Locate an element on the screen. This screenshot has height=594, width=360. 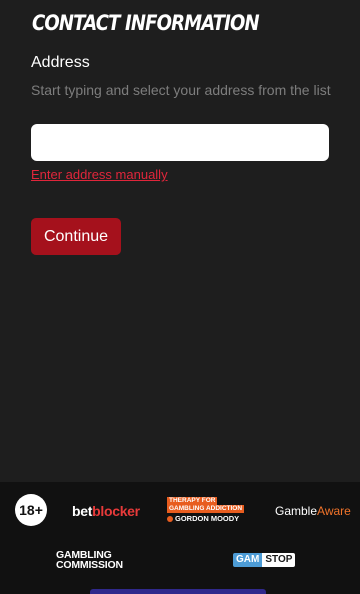
gambling-commission-logo: GAMBLING COMMISSION is located at coordinates (89, 560).